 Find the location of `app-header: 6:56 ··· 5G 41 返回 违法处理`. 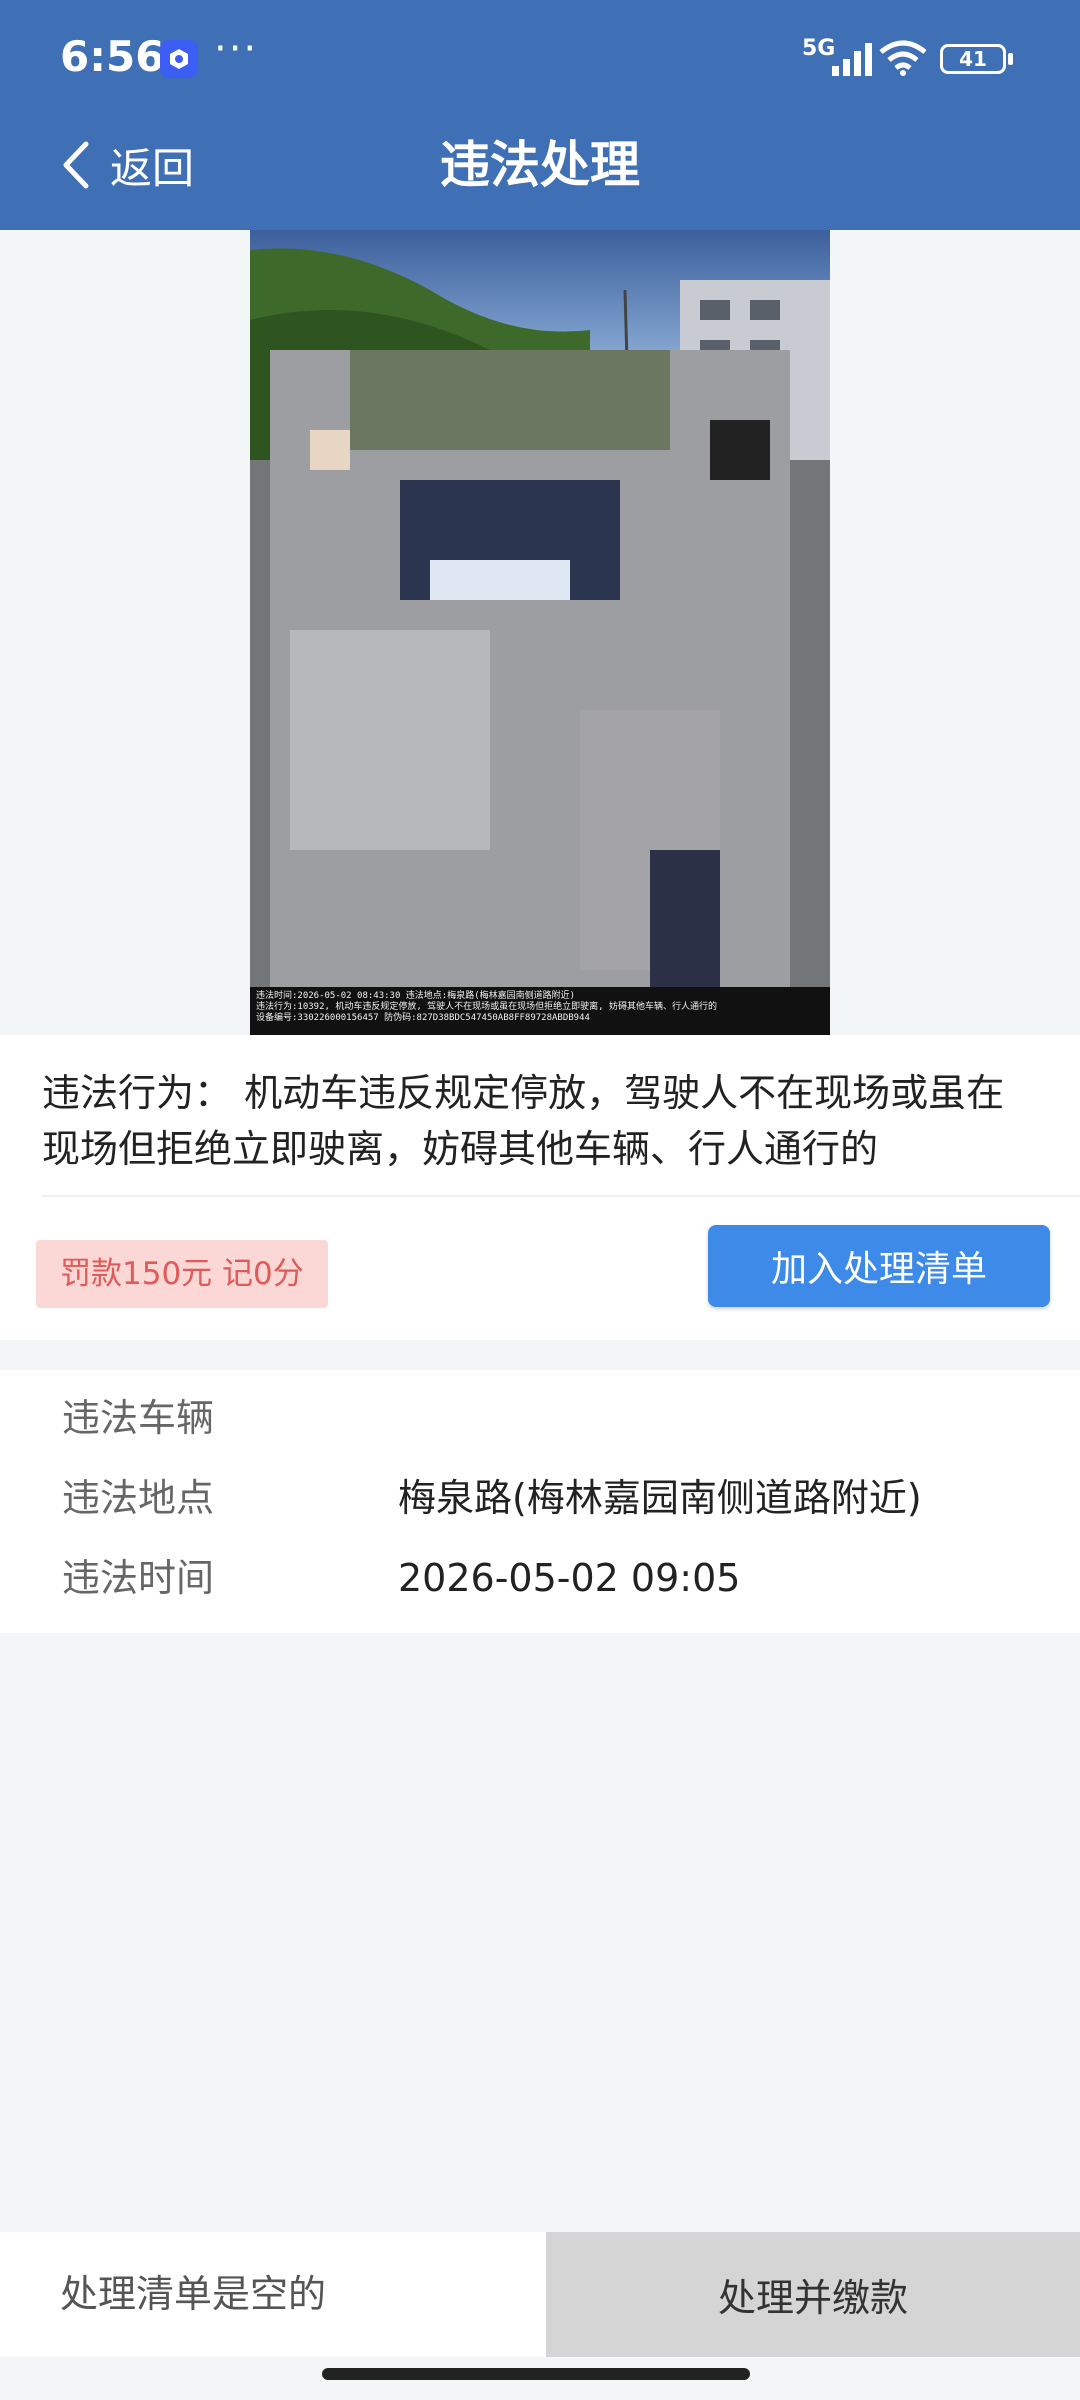

app-header: 6:56 ··· 5G 41 返回 违法处理 is located at coordinates (540, 115).